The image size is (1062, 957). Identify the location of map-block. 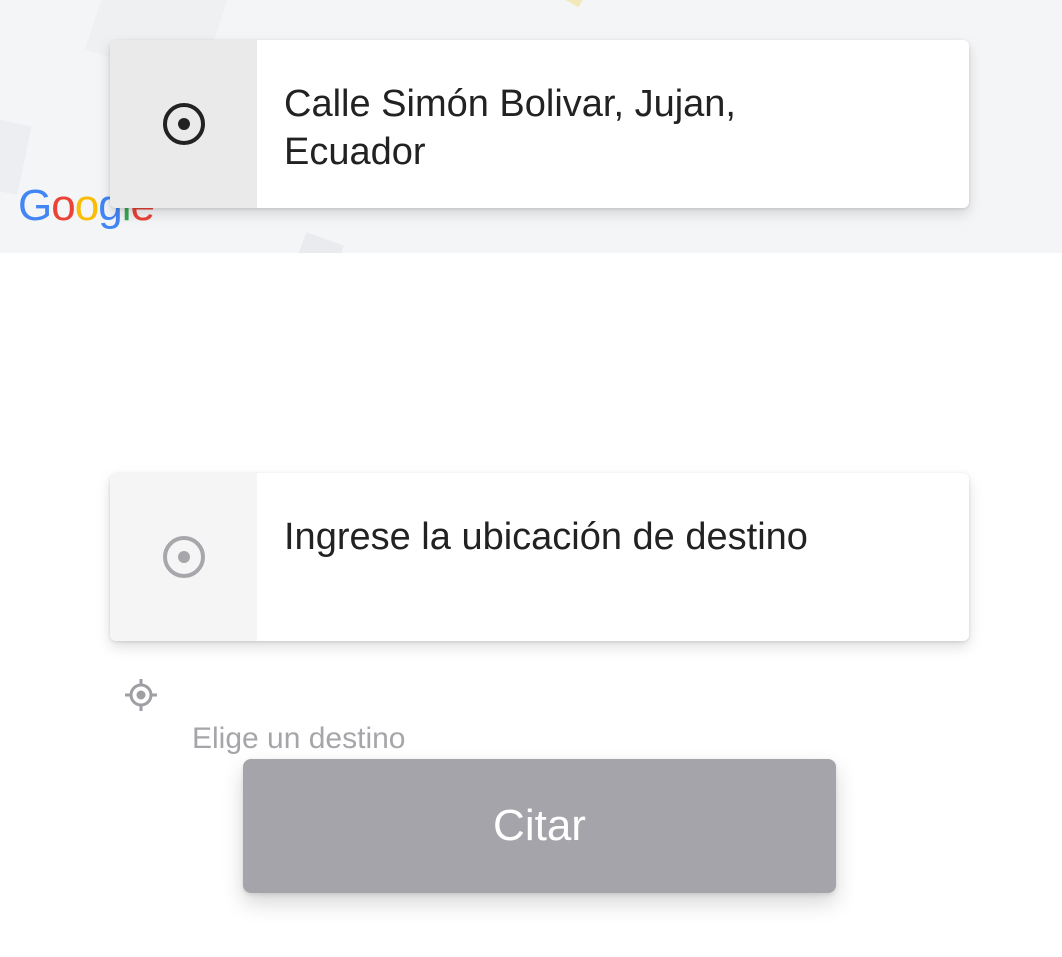
(320, 242).